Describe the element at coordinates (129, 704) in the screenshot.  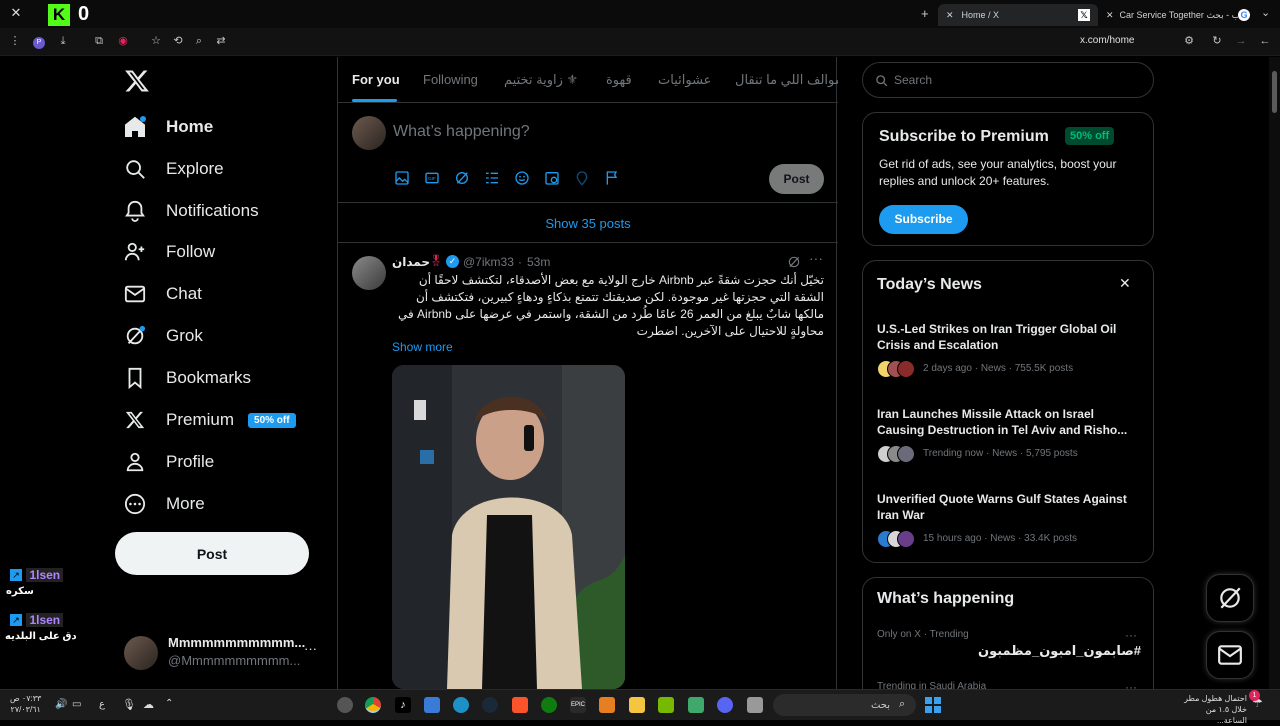
I see `microphone-icon: 🎙` at that location.